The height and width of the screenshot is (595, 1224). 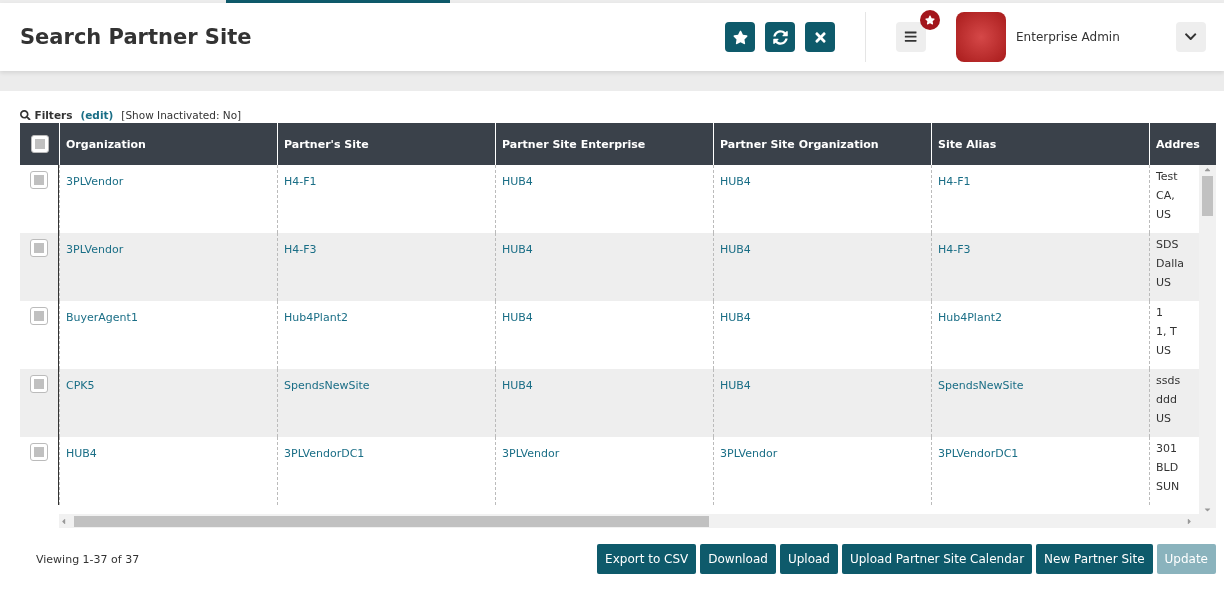 What do you see at coordinates (102, 317) in the screenshot?
I see `table-cell-link: BuyerAgent1` at bounding box center [102, 317].